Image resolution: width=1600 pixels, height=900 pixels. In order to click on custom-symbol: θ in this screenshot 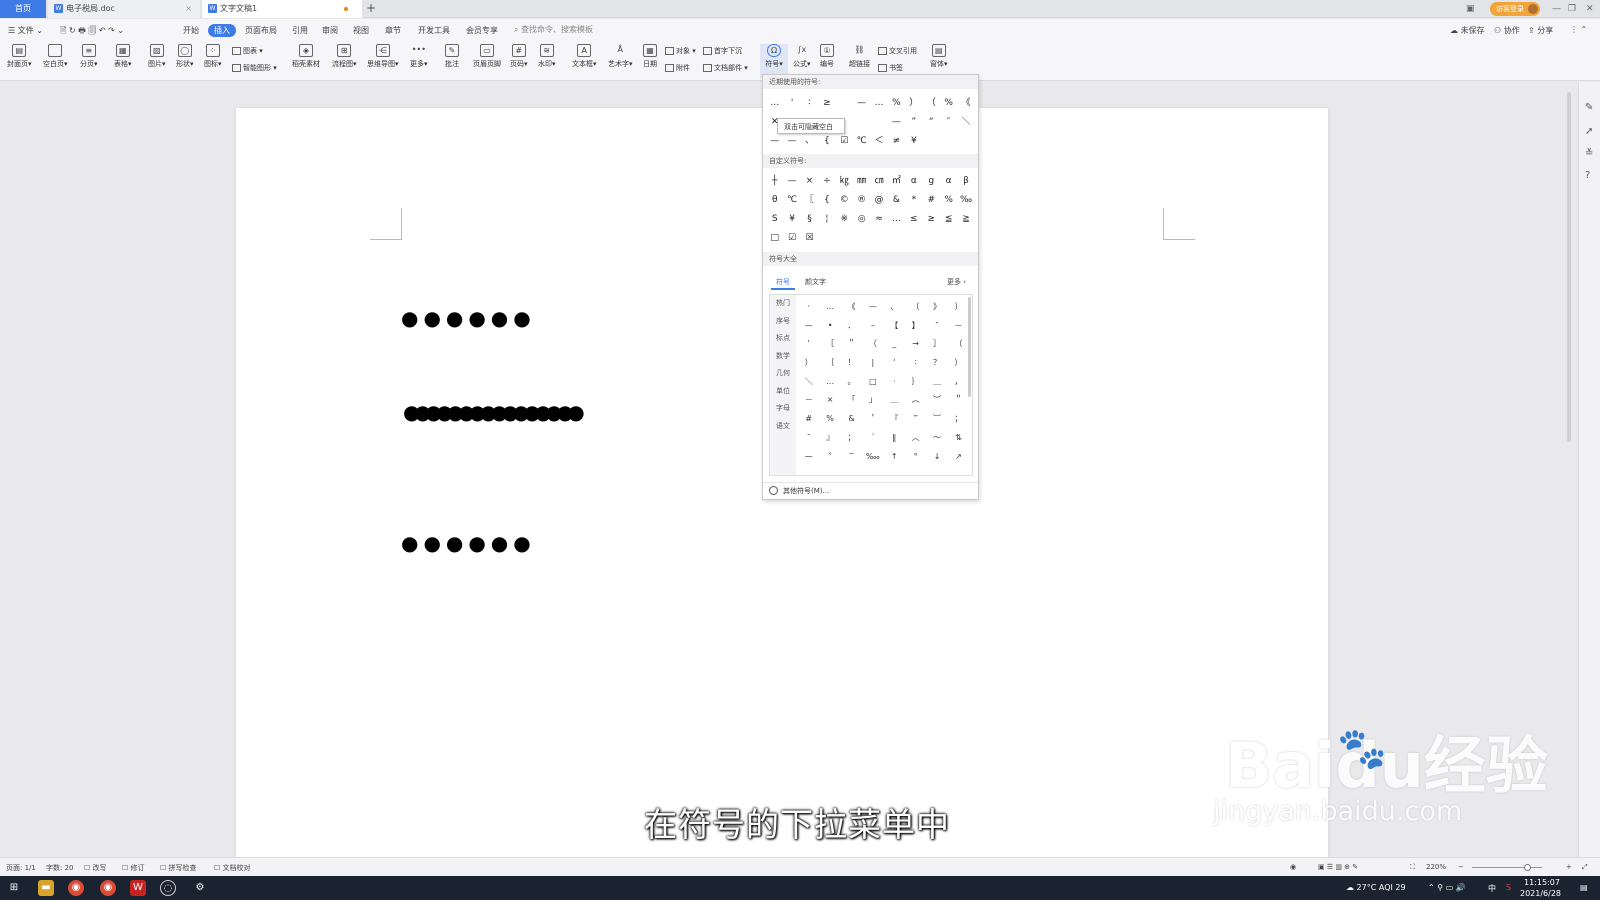, I will do `click(774, 200)`.